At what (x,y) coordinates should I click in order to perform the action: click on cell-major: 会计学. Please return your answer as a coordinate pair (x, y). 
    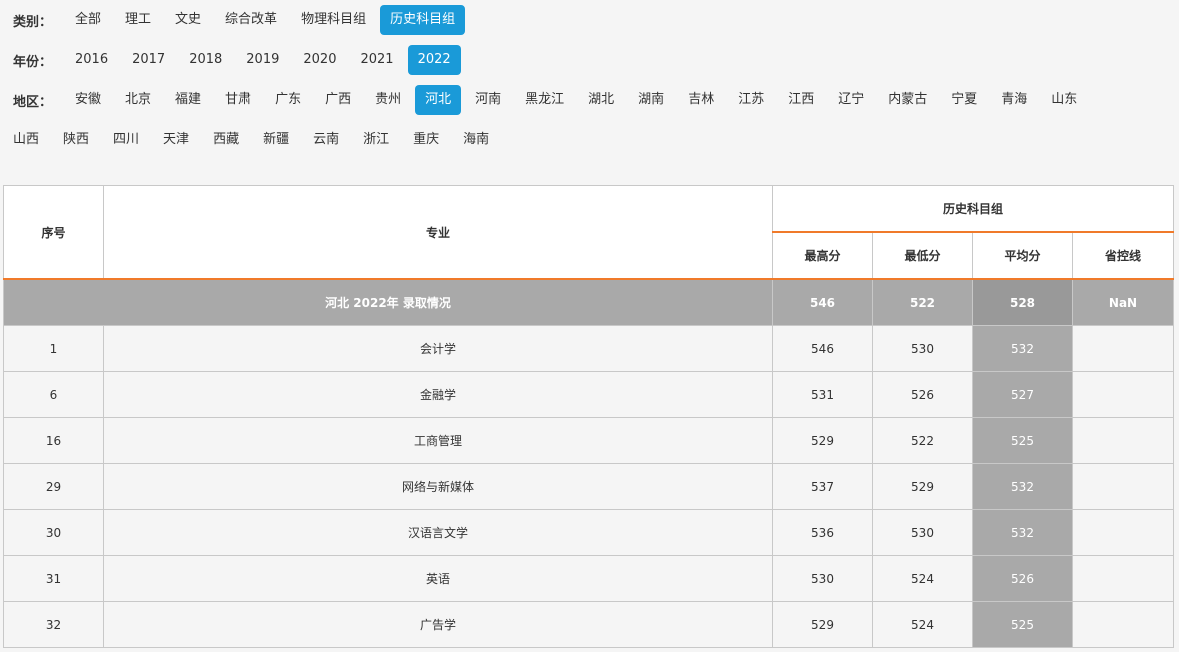
    Looking at the image, I should click on (438, 348).